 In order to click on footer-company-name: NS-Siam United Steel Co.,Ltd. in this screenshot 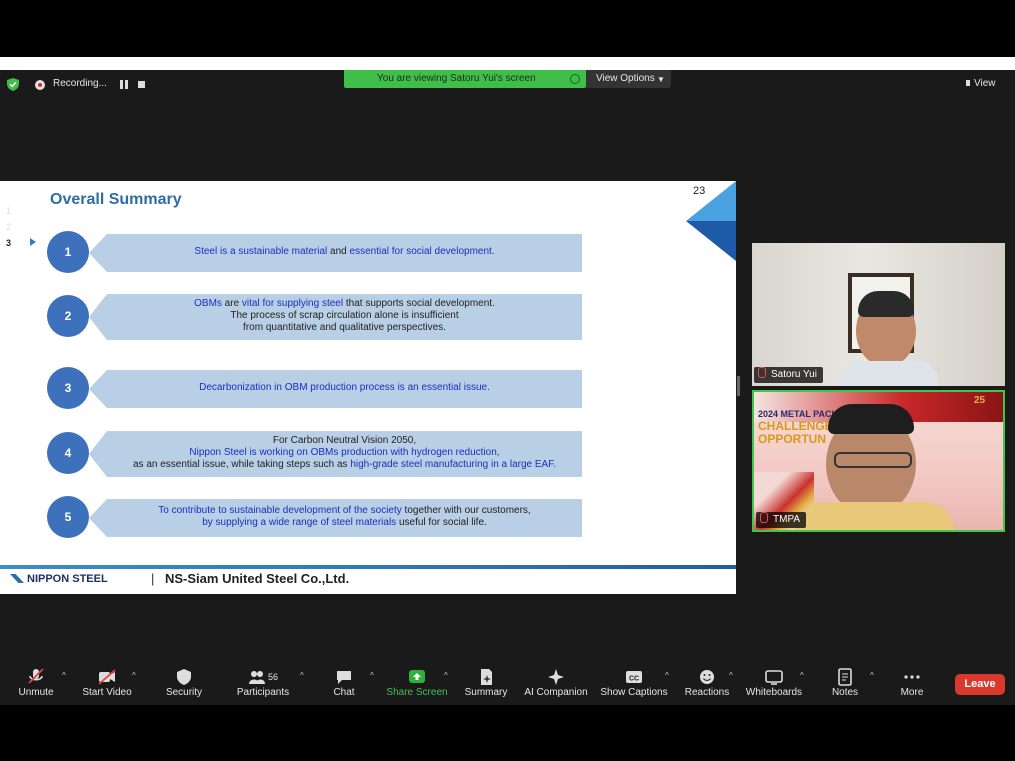, I will do `click(257, 578)`.